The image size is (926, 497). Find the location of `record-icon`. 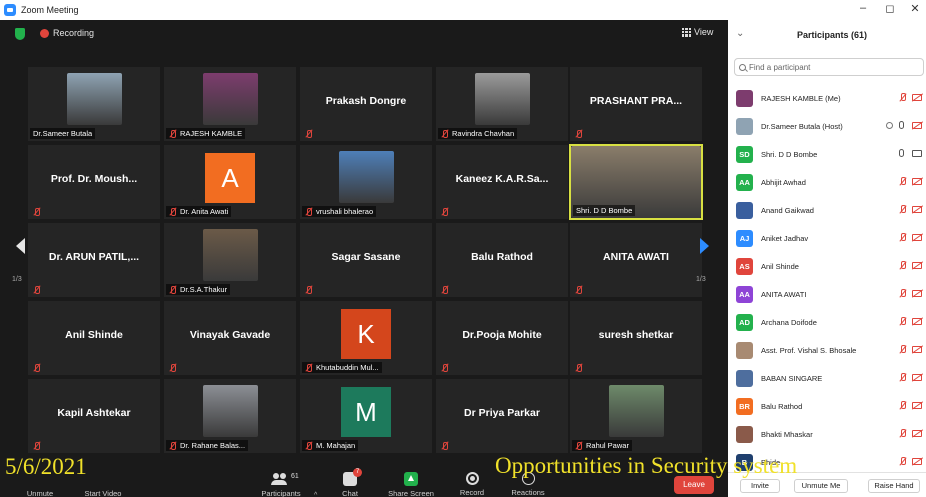

record-icon is located at coordinates (472, 478).